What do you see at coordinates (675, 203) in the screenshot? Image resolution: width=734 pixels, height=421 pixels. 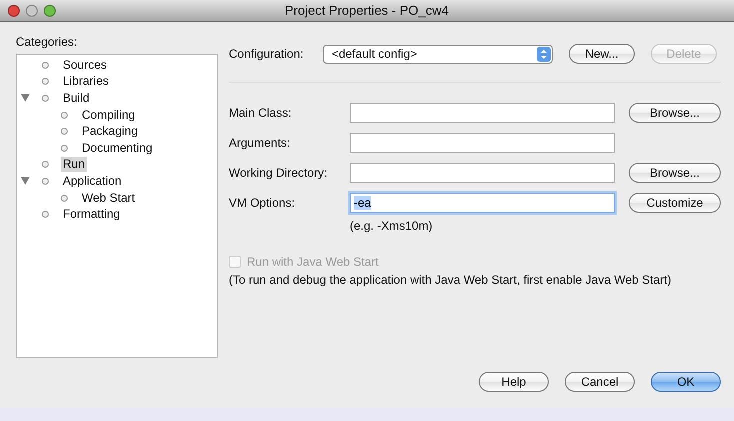 I see `field-action-button: Customize` at bounding box center [675, 203].